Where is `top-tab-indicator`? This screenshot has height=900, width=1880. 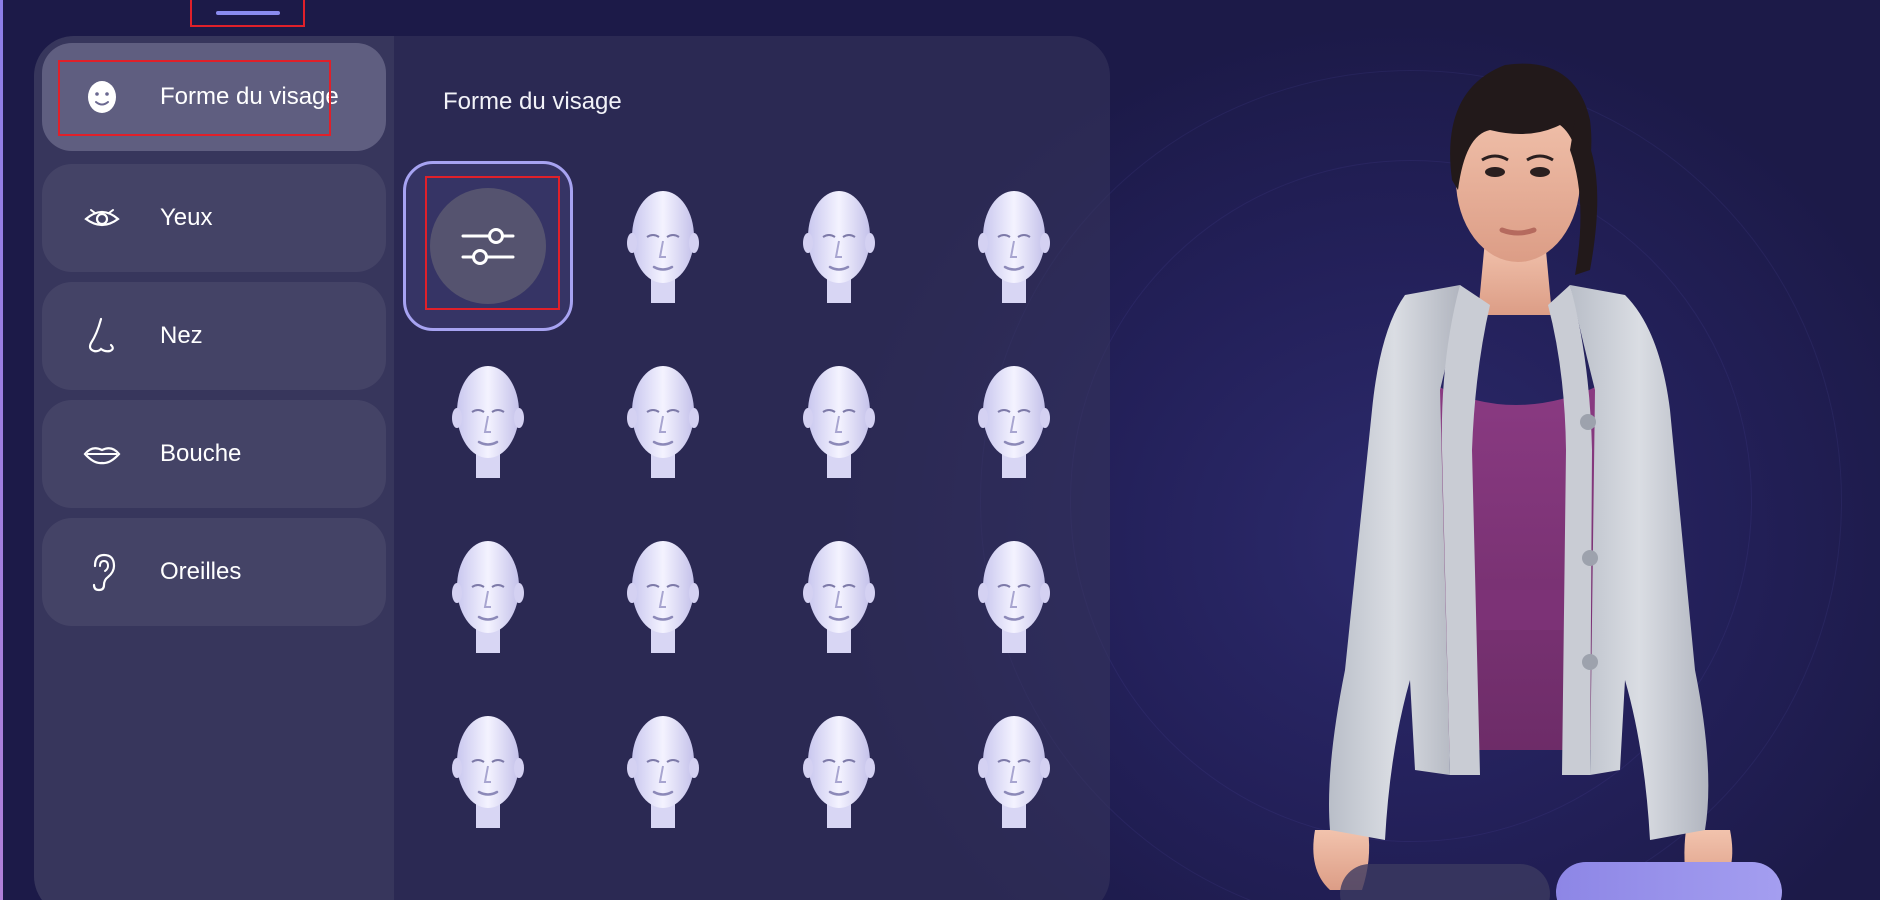
top-tab-indicator is located at coordinates (248, 13).